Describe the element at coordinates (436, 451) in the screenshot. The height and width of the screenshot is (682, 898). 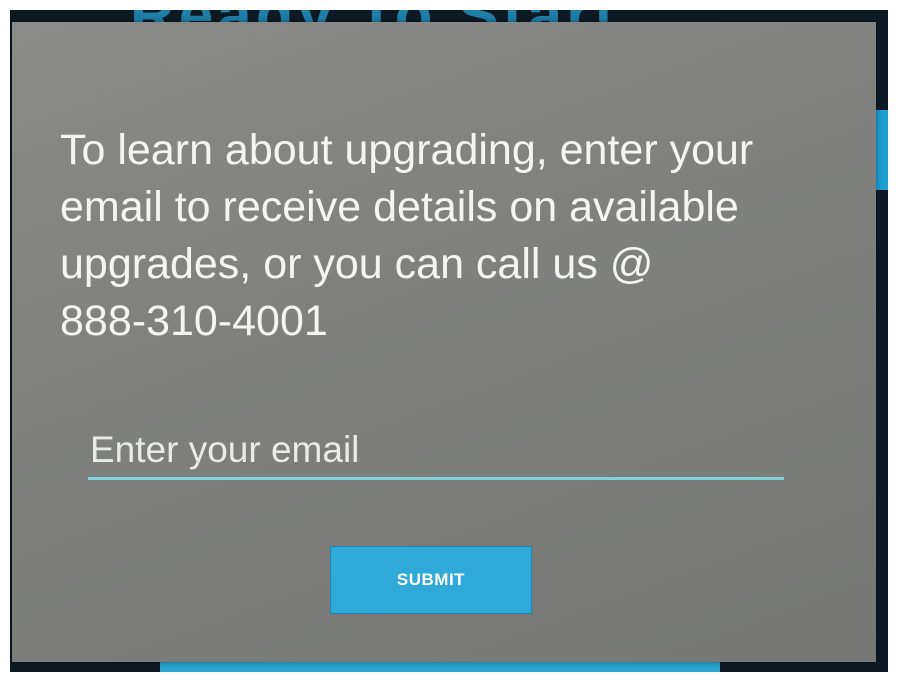
I see `email-input` at that location.